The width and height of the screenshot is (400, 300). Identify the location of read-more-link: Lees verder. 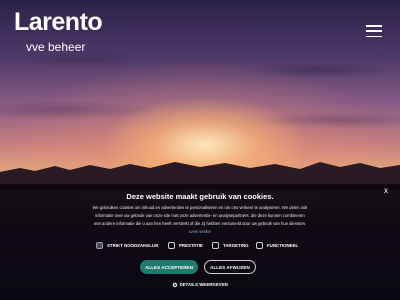
(200, 231).